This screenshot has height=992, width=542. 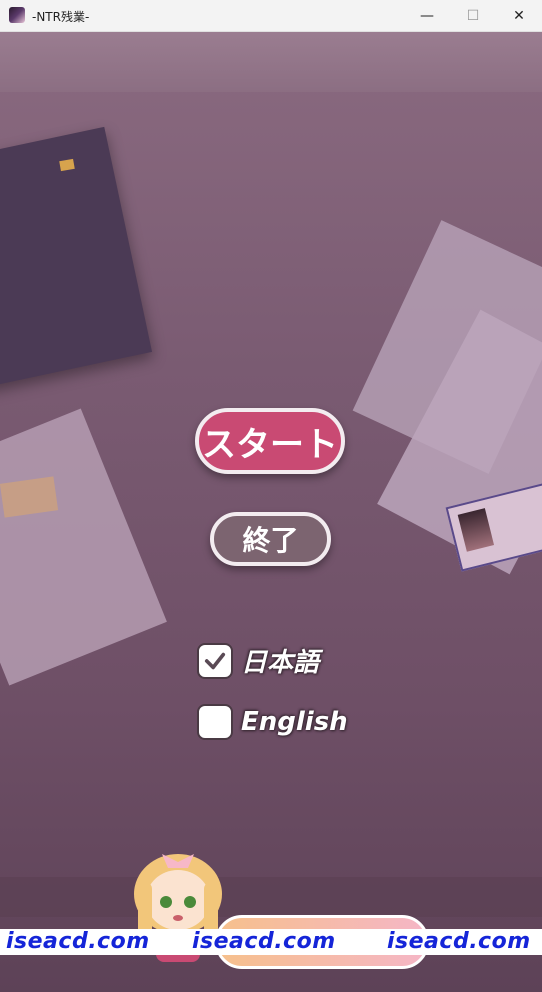 I want to click on checkmark-icon, so click(x=215, y=660).